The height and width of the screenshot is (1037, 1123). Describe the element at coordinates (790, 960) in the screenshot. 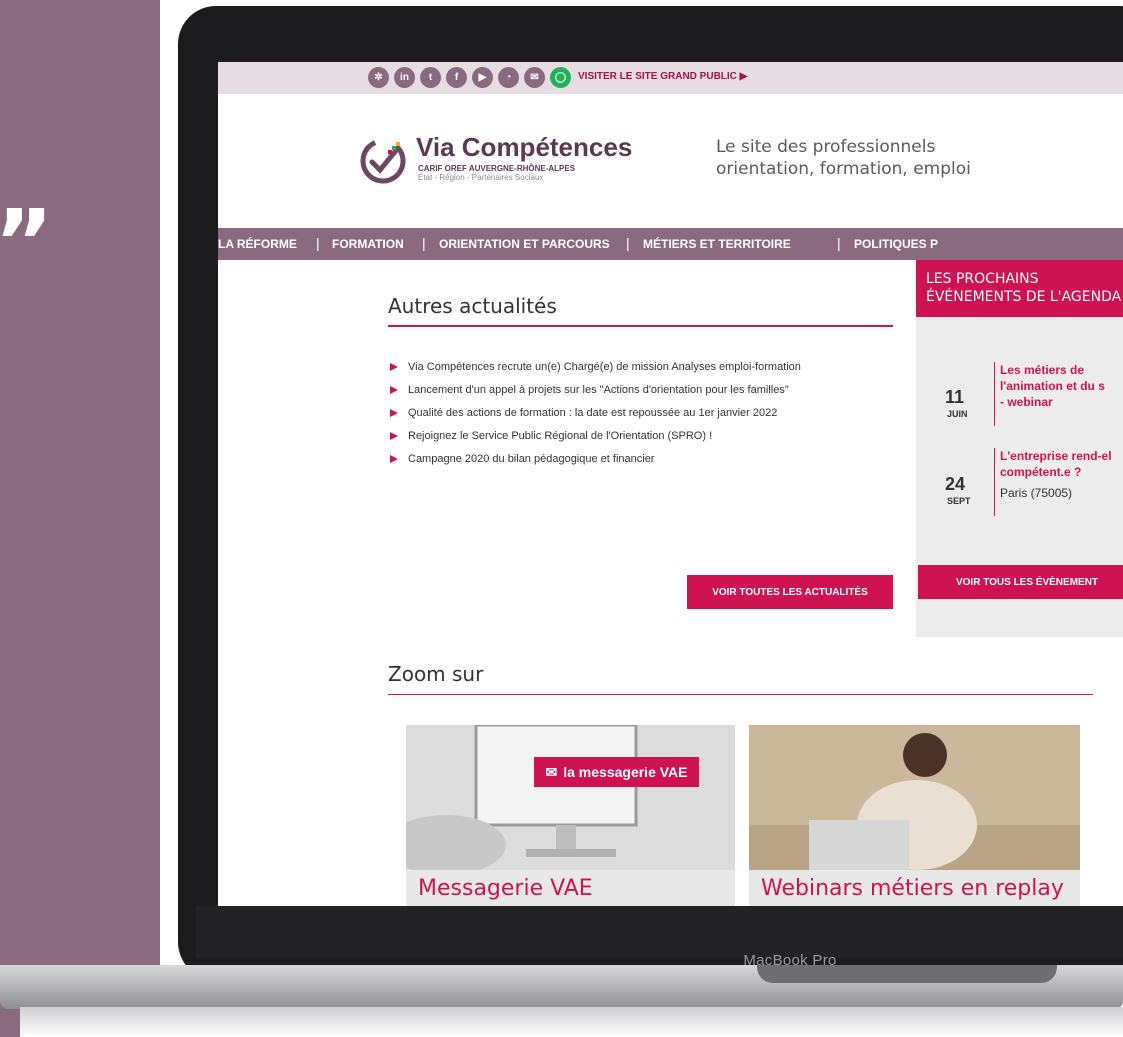

I see `laptop-brand-label: MacBook Pro` at that location.